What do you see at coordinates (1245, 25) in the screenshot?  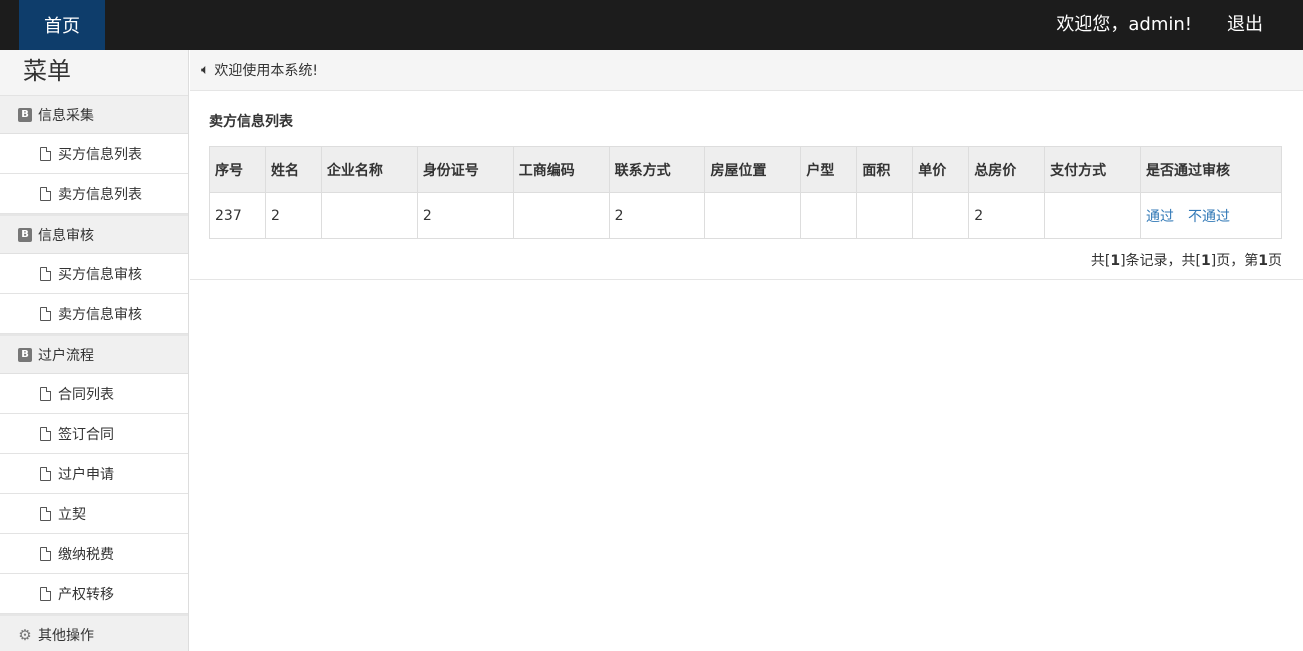 I see `logout-link: 退出` at bounding box center [1245, 25].